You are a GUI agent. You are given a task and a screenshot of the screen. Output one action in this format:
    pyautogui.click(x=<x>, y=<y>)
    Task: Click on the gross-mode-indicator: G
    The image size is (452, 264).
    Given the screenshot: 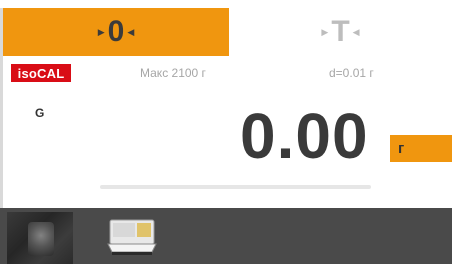 What is the action you would take?
    pyautogui.click(x=40, y=113)
    